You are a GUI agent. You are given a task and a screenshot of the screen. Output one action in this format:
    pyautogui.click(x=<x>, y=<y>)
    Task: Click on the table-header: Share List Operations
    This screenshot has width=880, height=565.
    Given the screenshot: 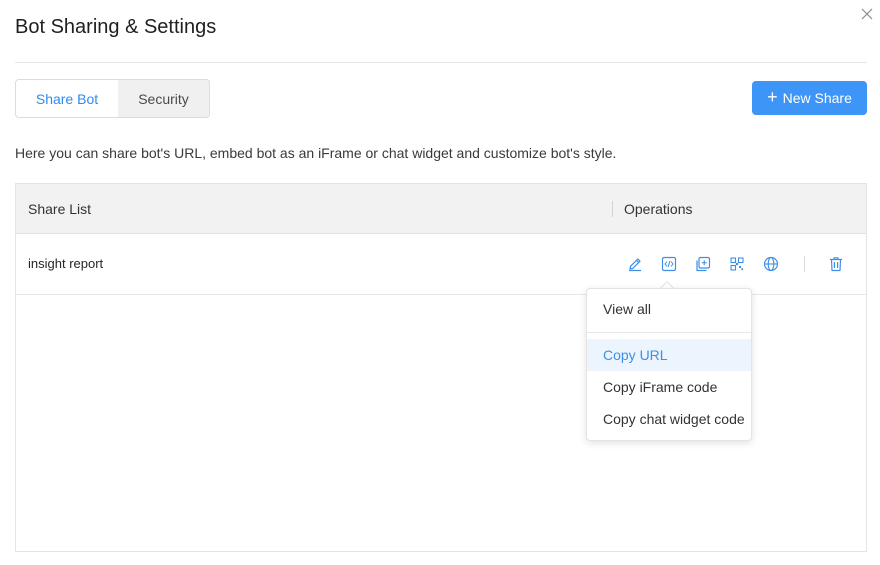 What is the action you would take?
    pyautogui.click(x=441, y=209)
    